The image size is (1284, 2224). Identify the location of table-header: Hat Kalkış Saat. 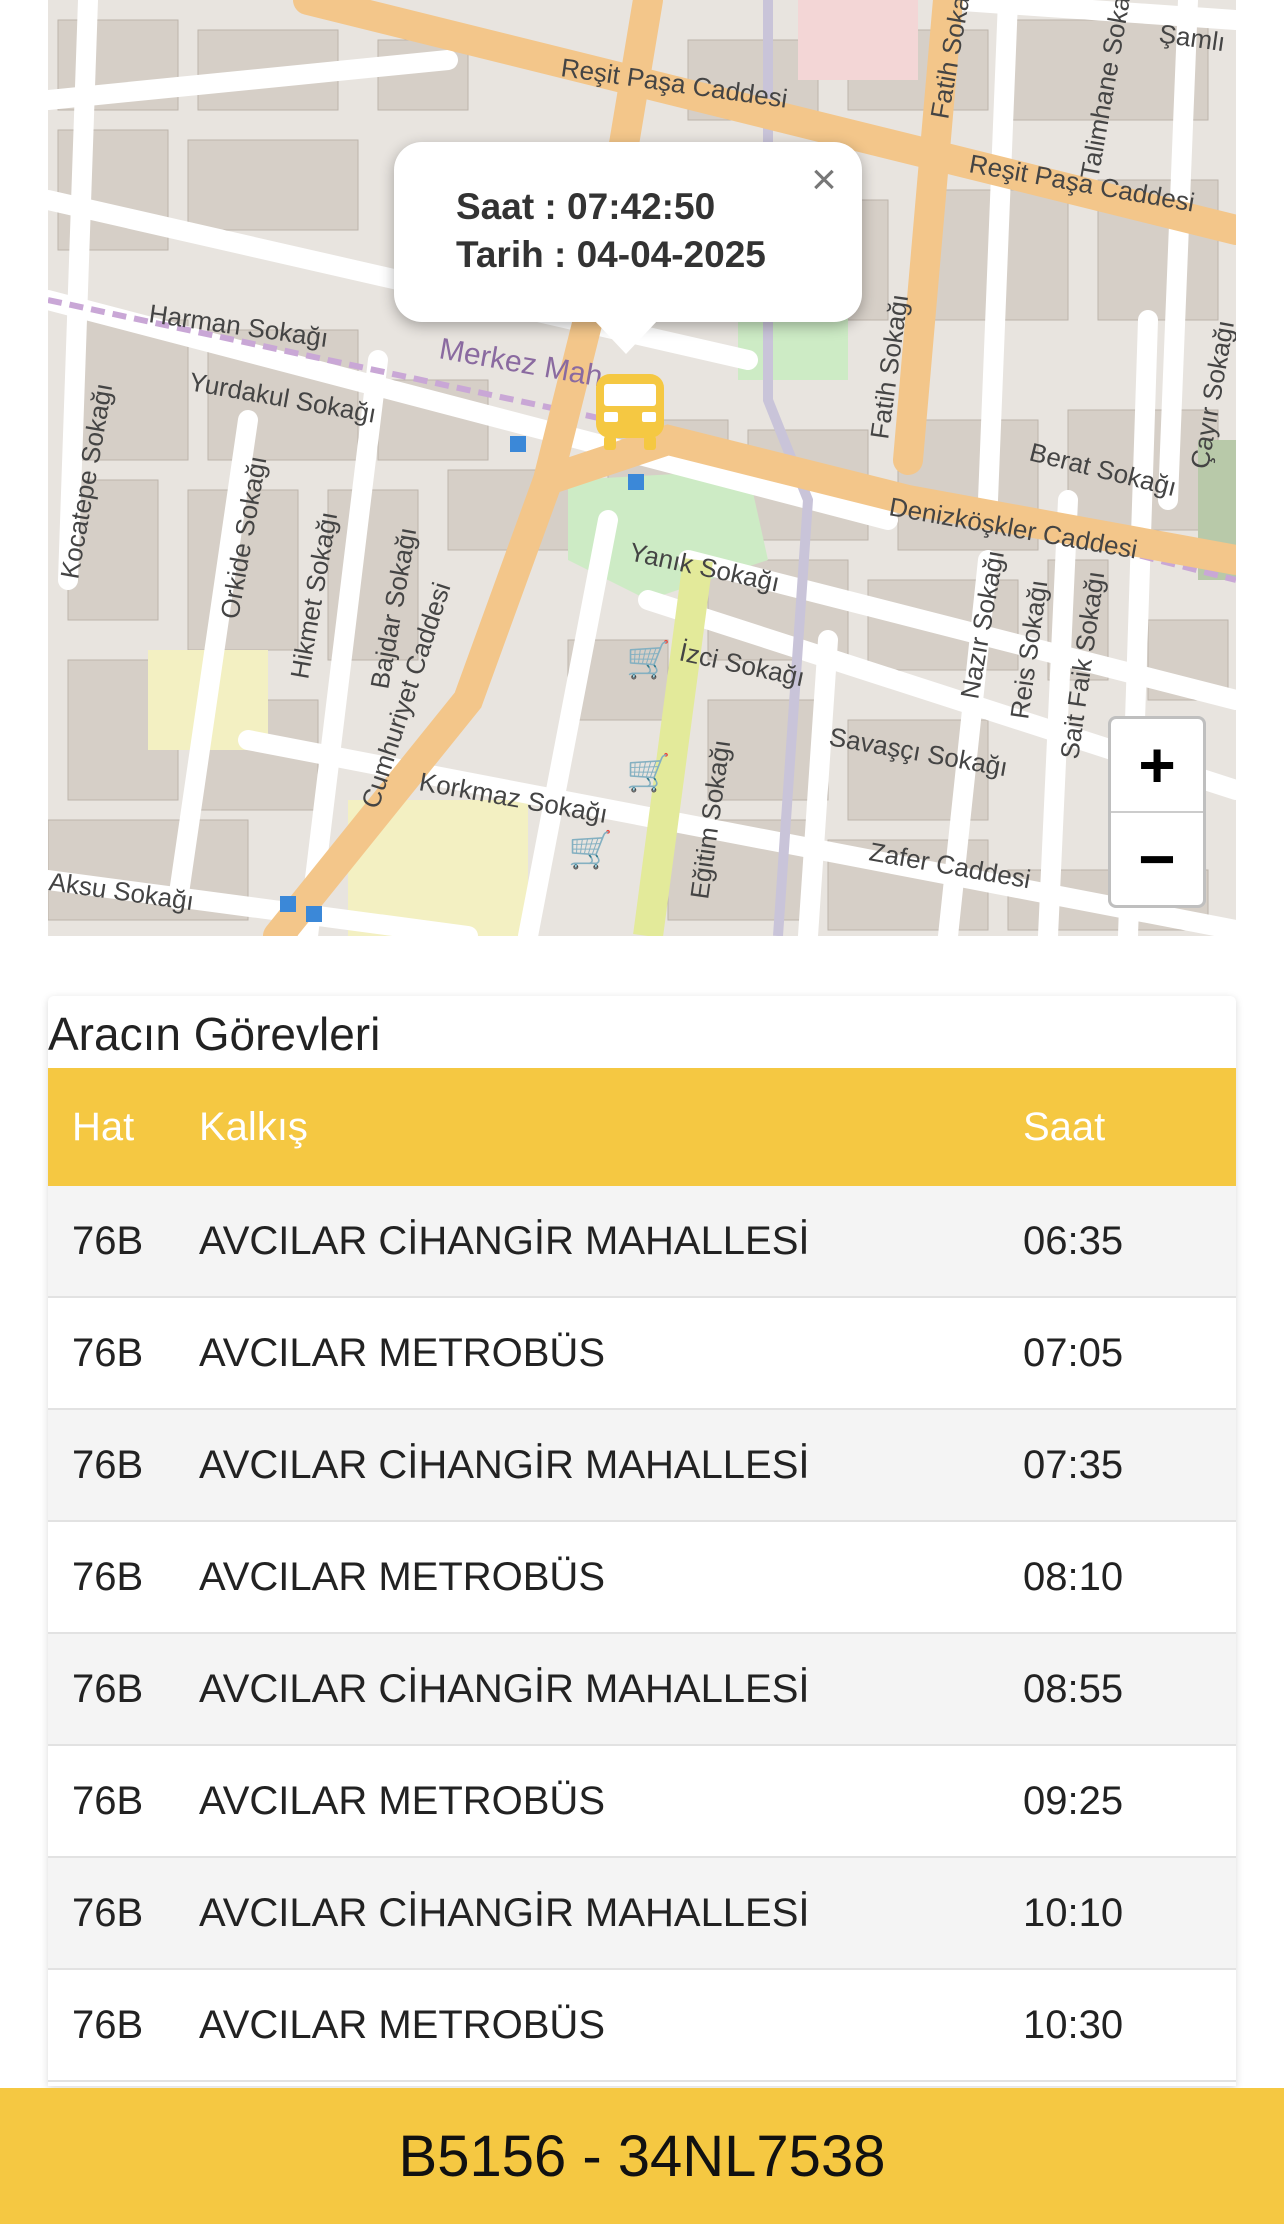
(642, 1127).